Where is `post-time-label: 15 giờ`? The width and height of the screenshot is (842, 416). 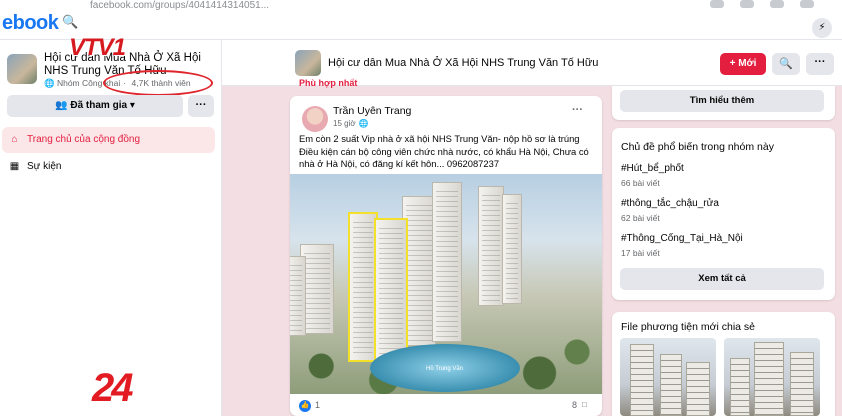
post-time-label: 15 giờ is located at coordinates (344, 123).